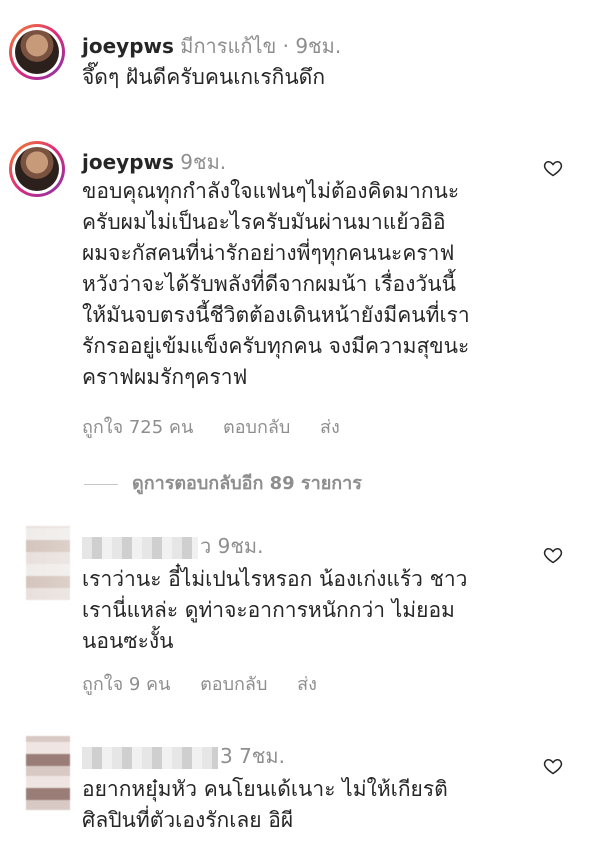 The width and height of the screenshot is (600, 843). What do you see at coordinates (101, 484) in the screenshot?
I see `replies-divider` at bounding box center [101, 484].